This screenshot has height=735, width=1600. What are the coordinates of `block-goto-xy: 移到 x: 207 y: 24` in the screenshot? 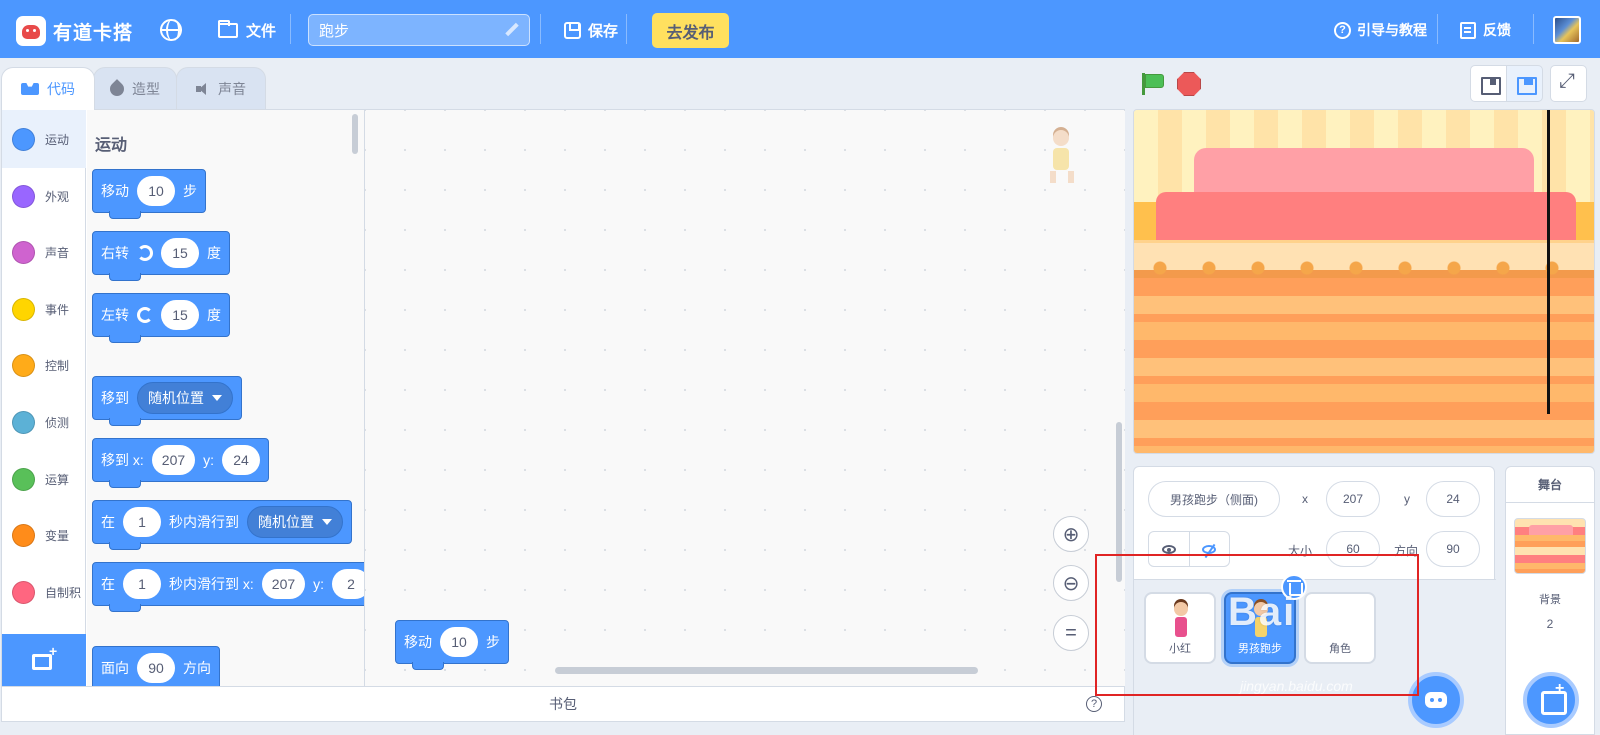 It's located at (181, 463).